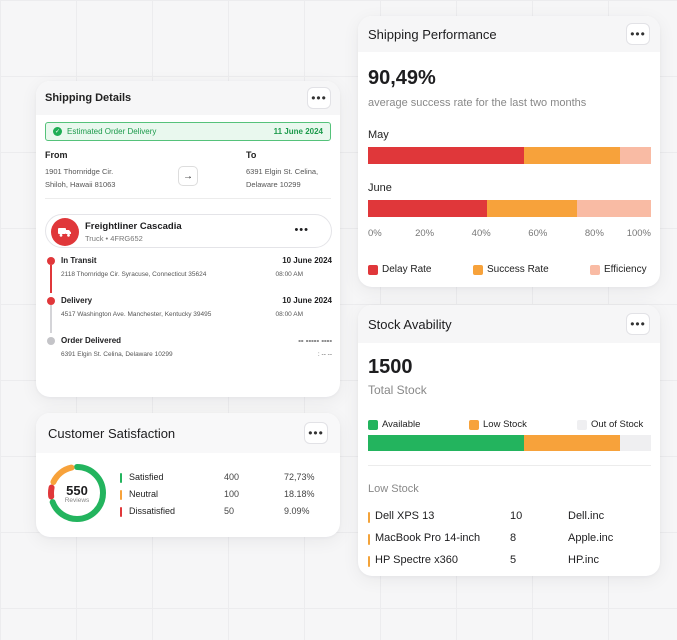 The image size is (677, 640). What do you see at coordinates (509, 465) in the screenshot?
I see `divider` at bounding box center [509, 465].